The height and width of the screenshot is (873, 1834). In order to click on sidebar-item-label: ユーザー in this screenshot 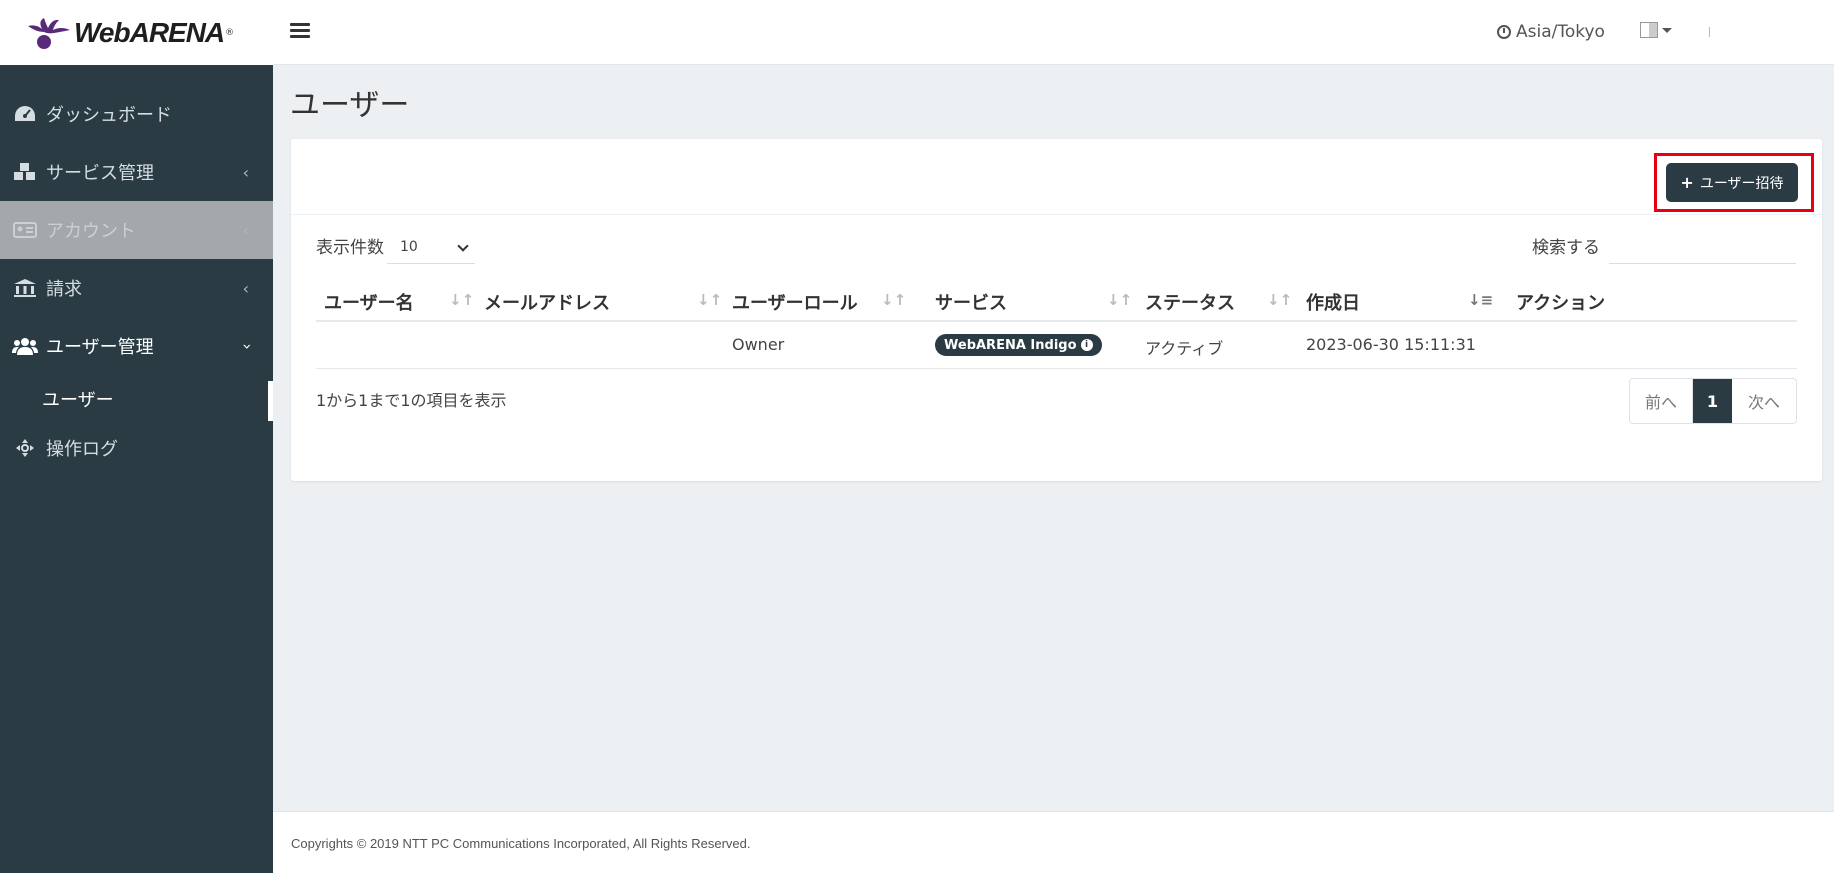, I will do `click(78, 400)`.